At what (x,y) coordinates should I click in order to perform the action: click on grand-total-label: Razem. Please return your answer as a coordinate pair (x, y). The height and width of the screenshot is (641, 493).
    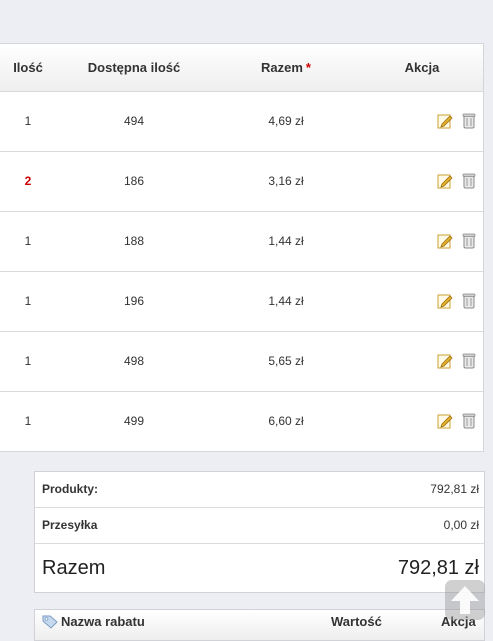
    Looking at the image, I should click on (74, 568).